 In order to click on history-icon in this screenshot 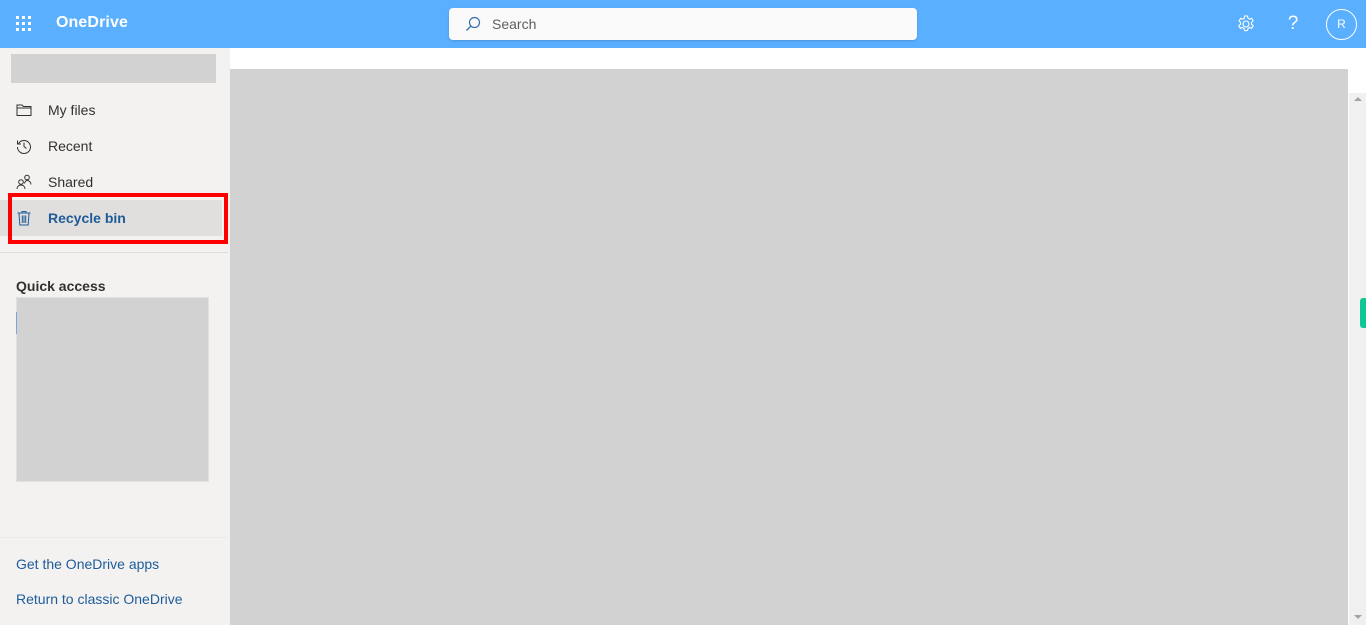, I will do `click(24, 146)`.